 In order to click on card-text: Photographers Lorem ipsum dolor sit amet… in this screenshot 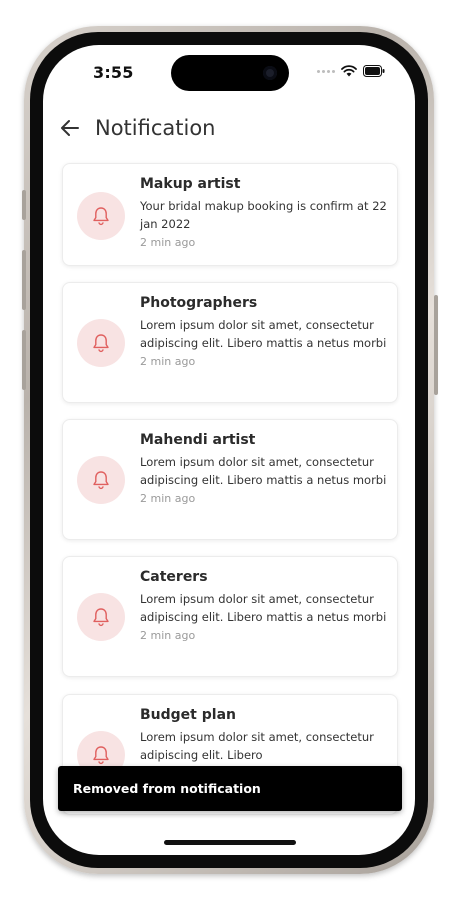, I will do `click(264, 331)`.